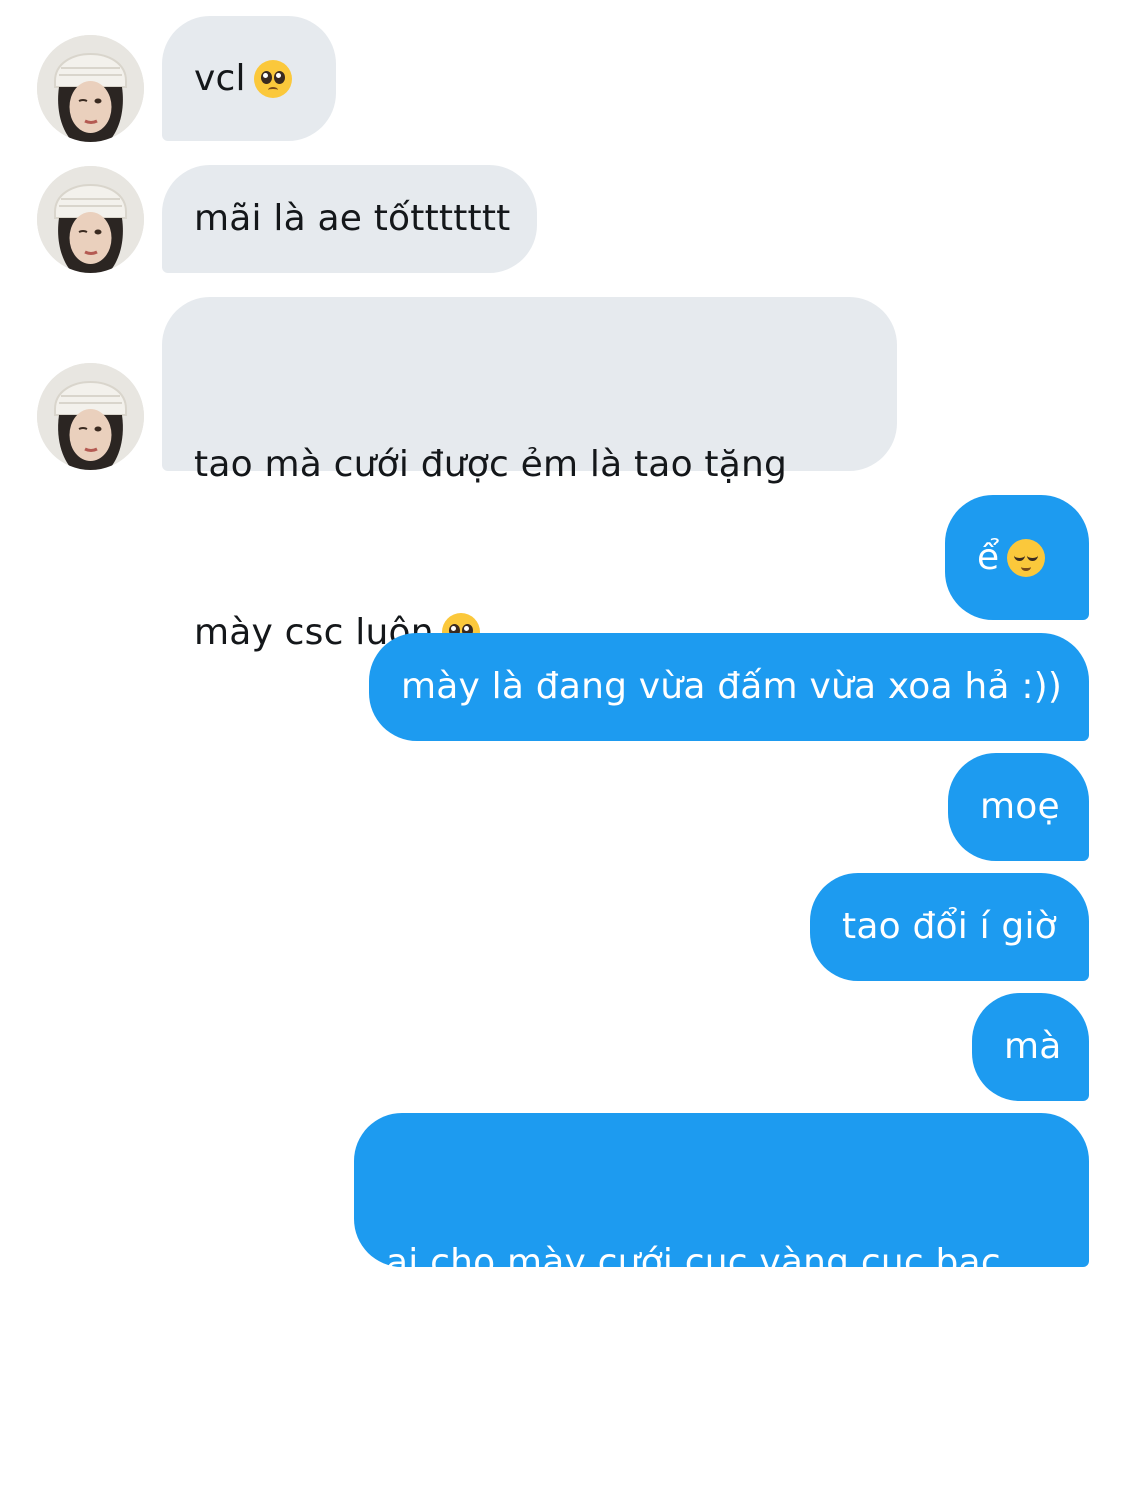 The width and height of the screenshot is (1125, 1497). Describe the element at coordinates (249, 78) in the screenshot. I see `incoming-message: vcl` at that location.